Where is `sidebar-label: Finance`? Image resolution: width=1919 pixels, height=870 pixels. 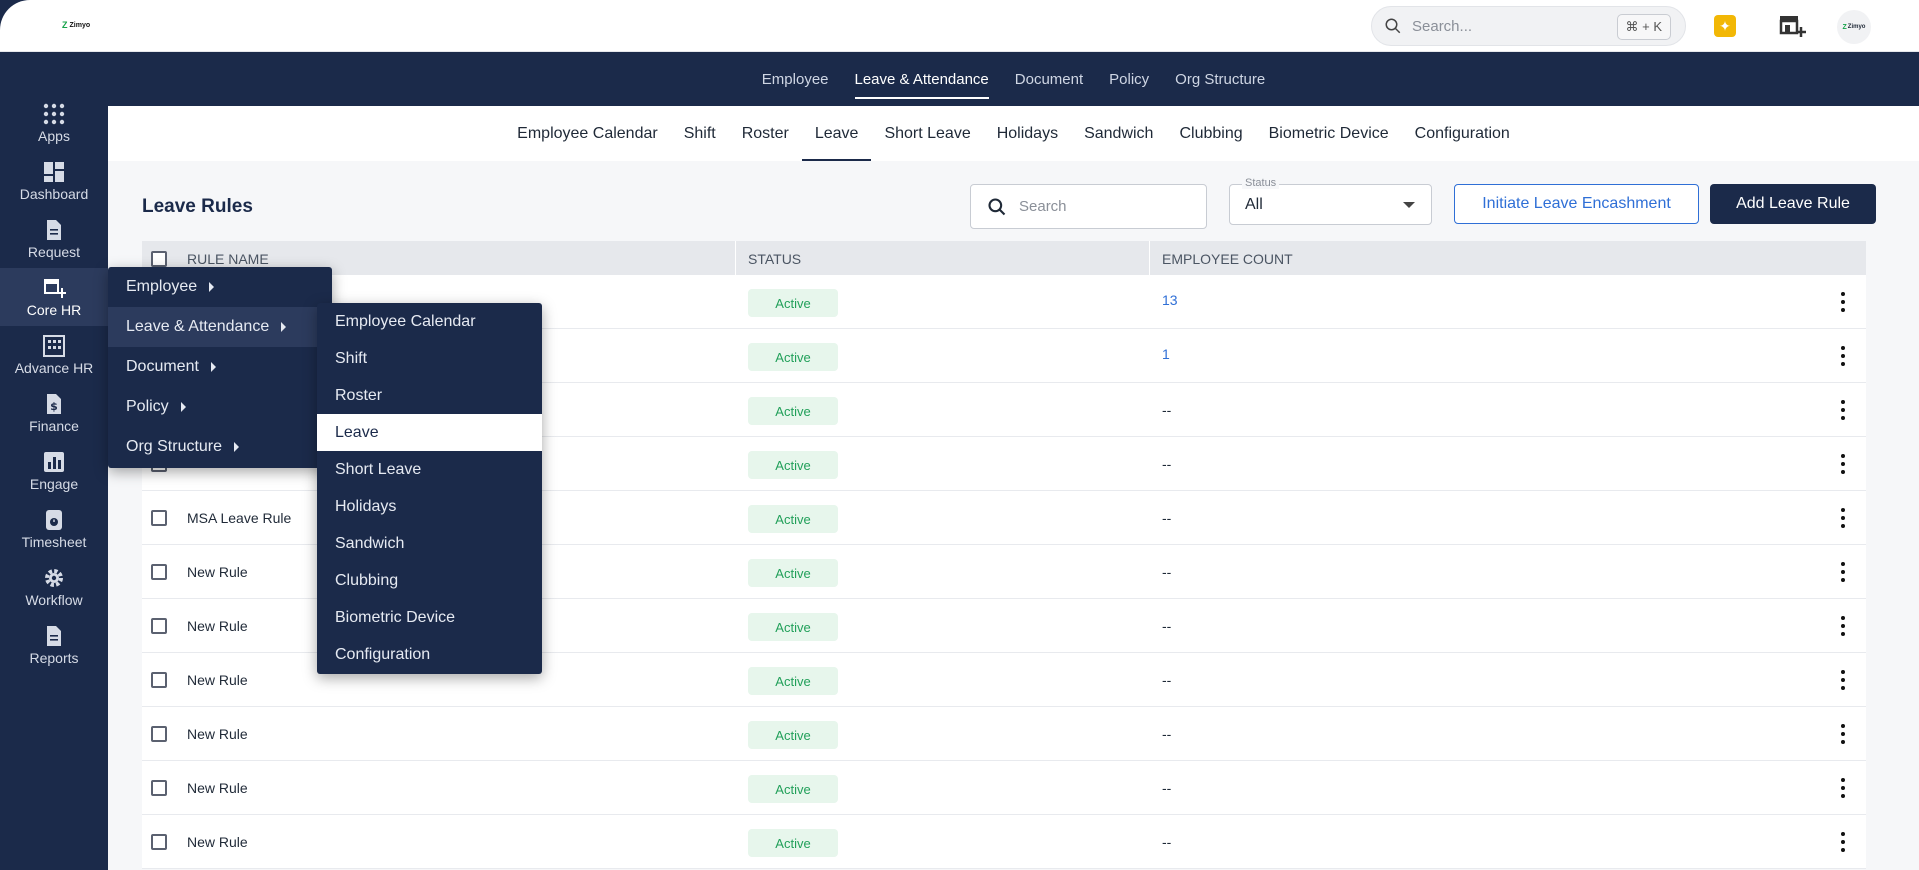 sidebar-label: Finance is located at coordinates (54, 426).